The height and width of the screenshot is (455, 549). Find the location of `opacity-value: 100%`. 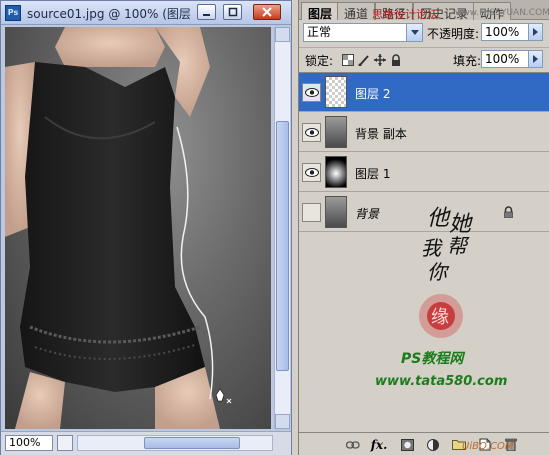

opacity-value: 100% is located at coordinates (502, 32).